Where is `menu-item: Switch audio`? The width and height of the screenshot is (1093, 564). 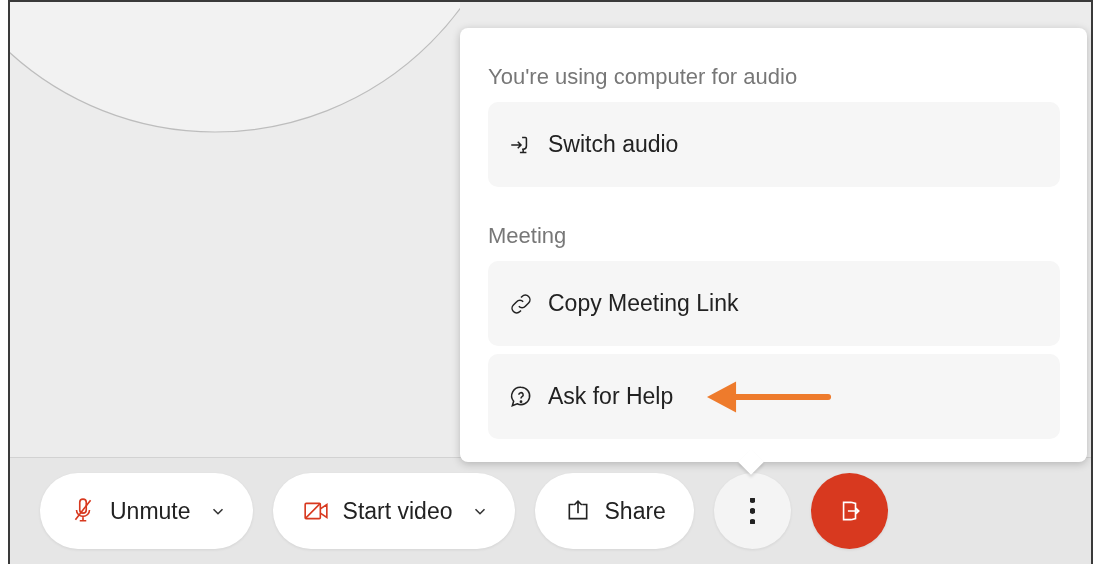 menu-item: Switch audio is located at coordinates (774, 144).